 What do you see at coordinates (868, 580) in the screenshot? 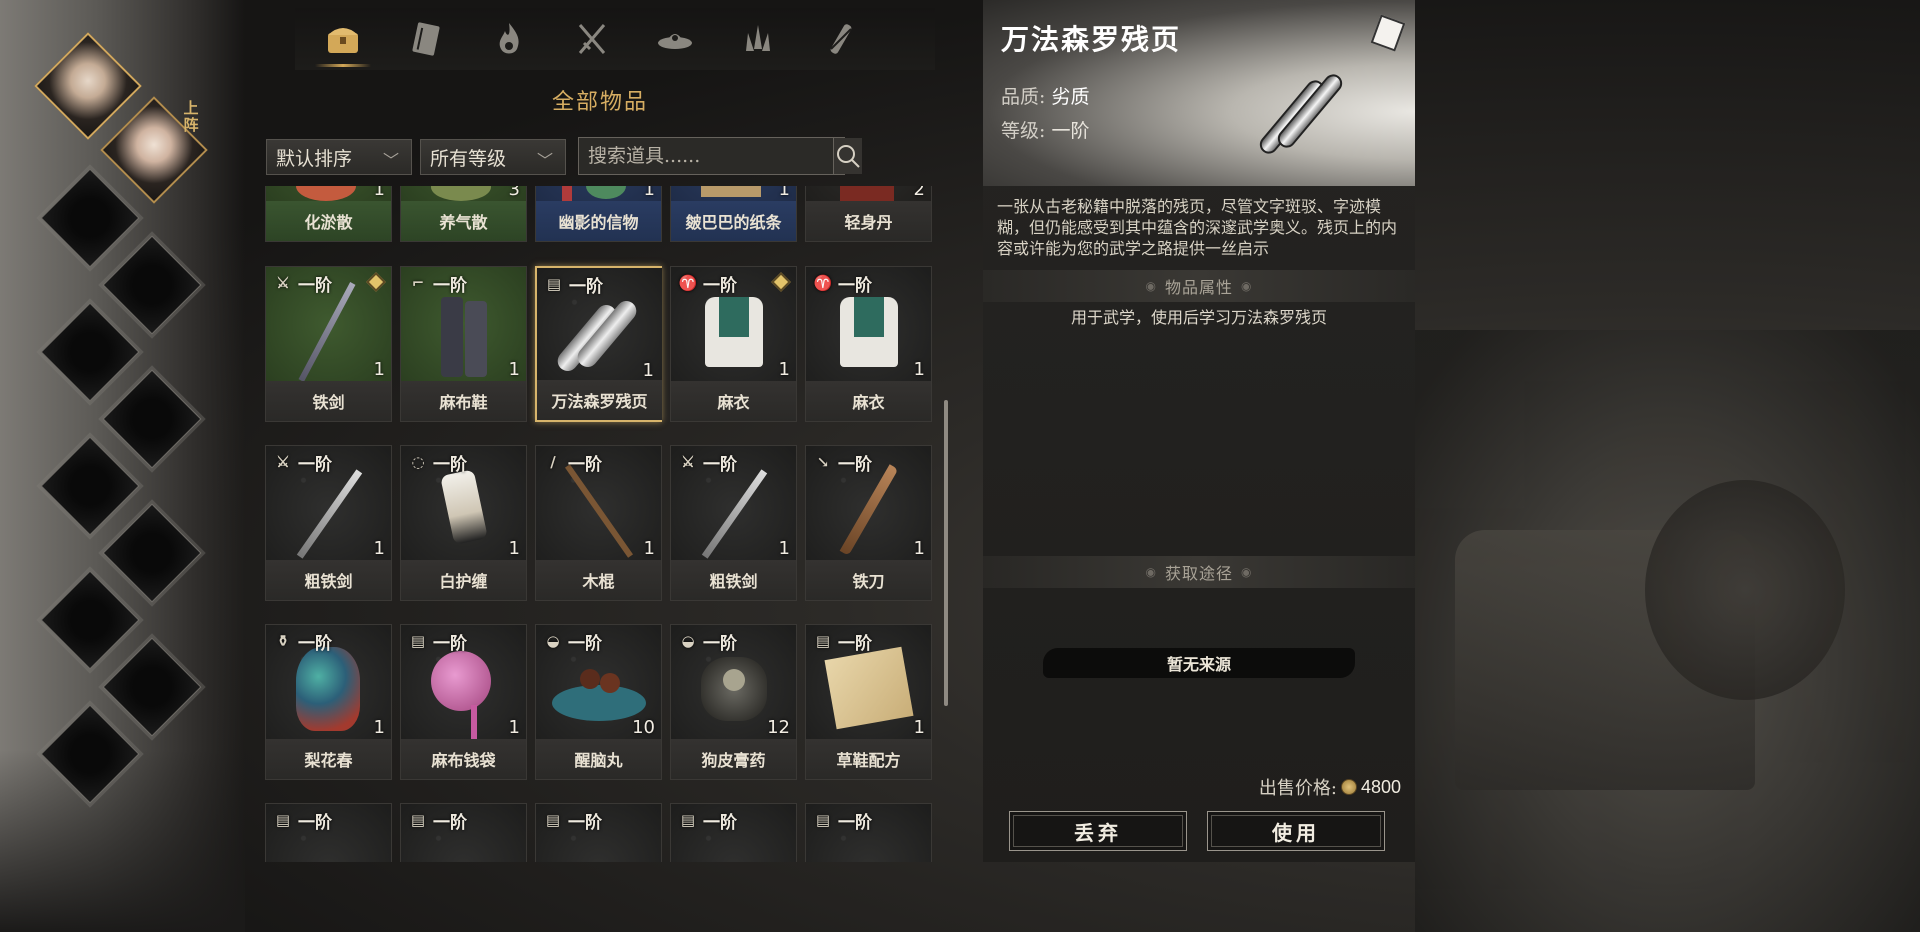
I see `item-name: 铁刀` at bounding box center [868, 580].